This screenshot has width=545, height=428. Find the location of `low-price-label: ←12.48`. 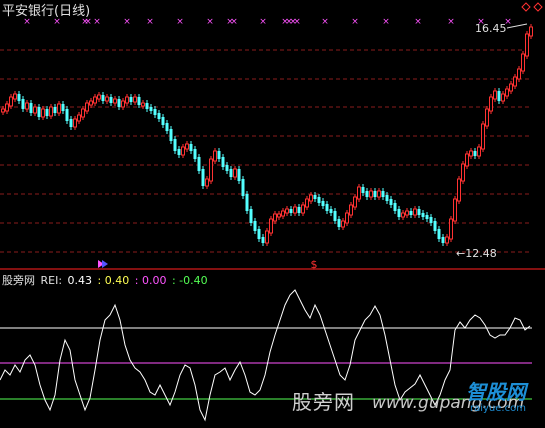

low-price-label: ←12.48 is located at coordinates (476, 253).